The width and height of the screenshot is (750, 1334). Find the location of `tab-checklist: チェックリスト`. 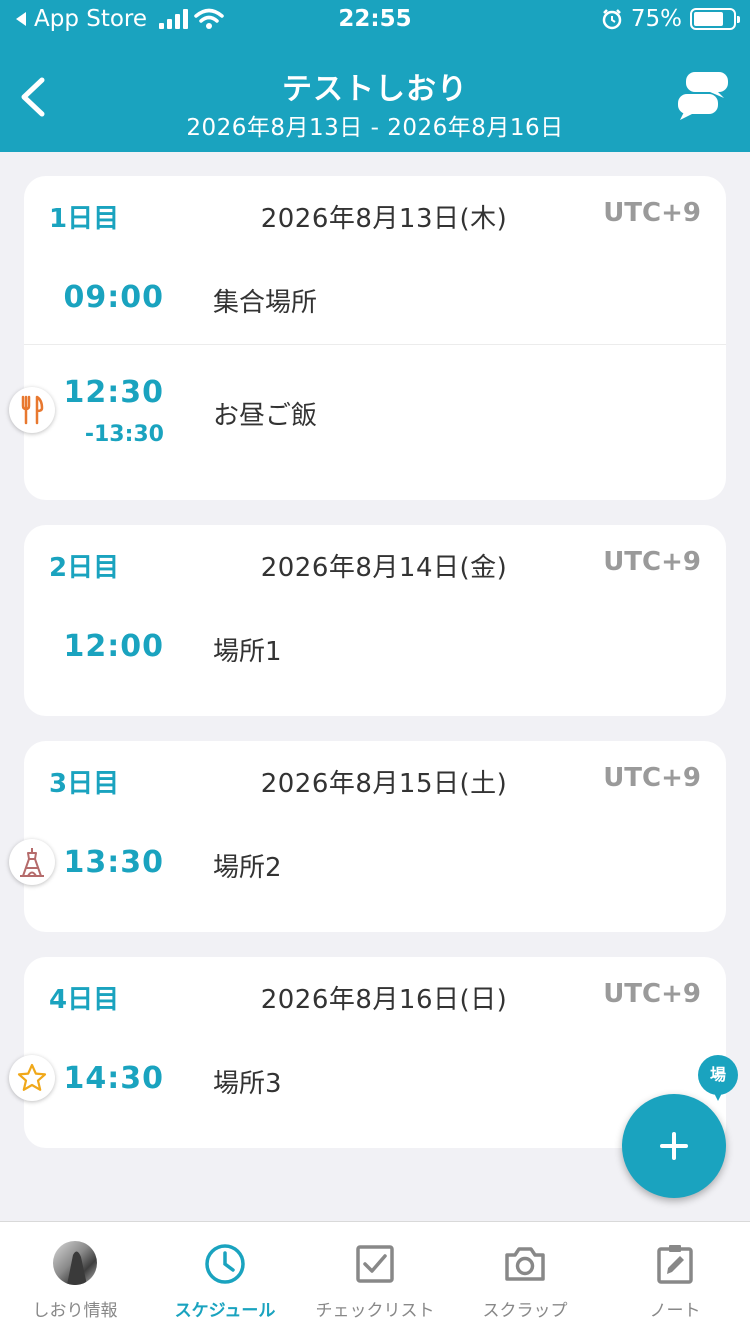

tab-checklist: チェックリスト is located at coordinates (375, 1278).